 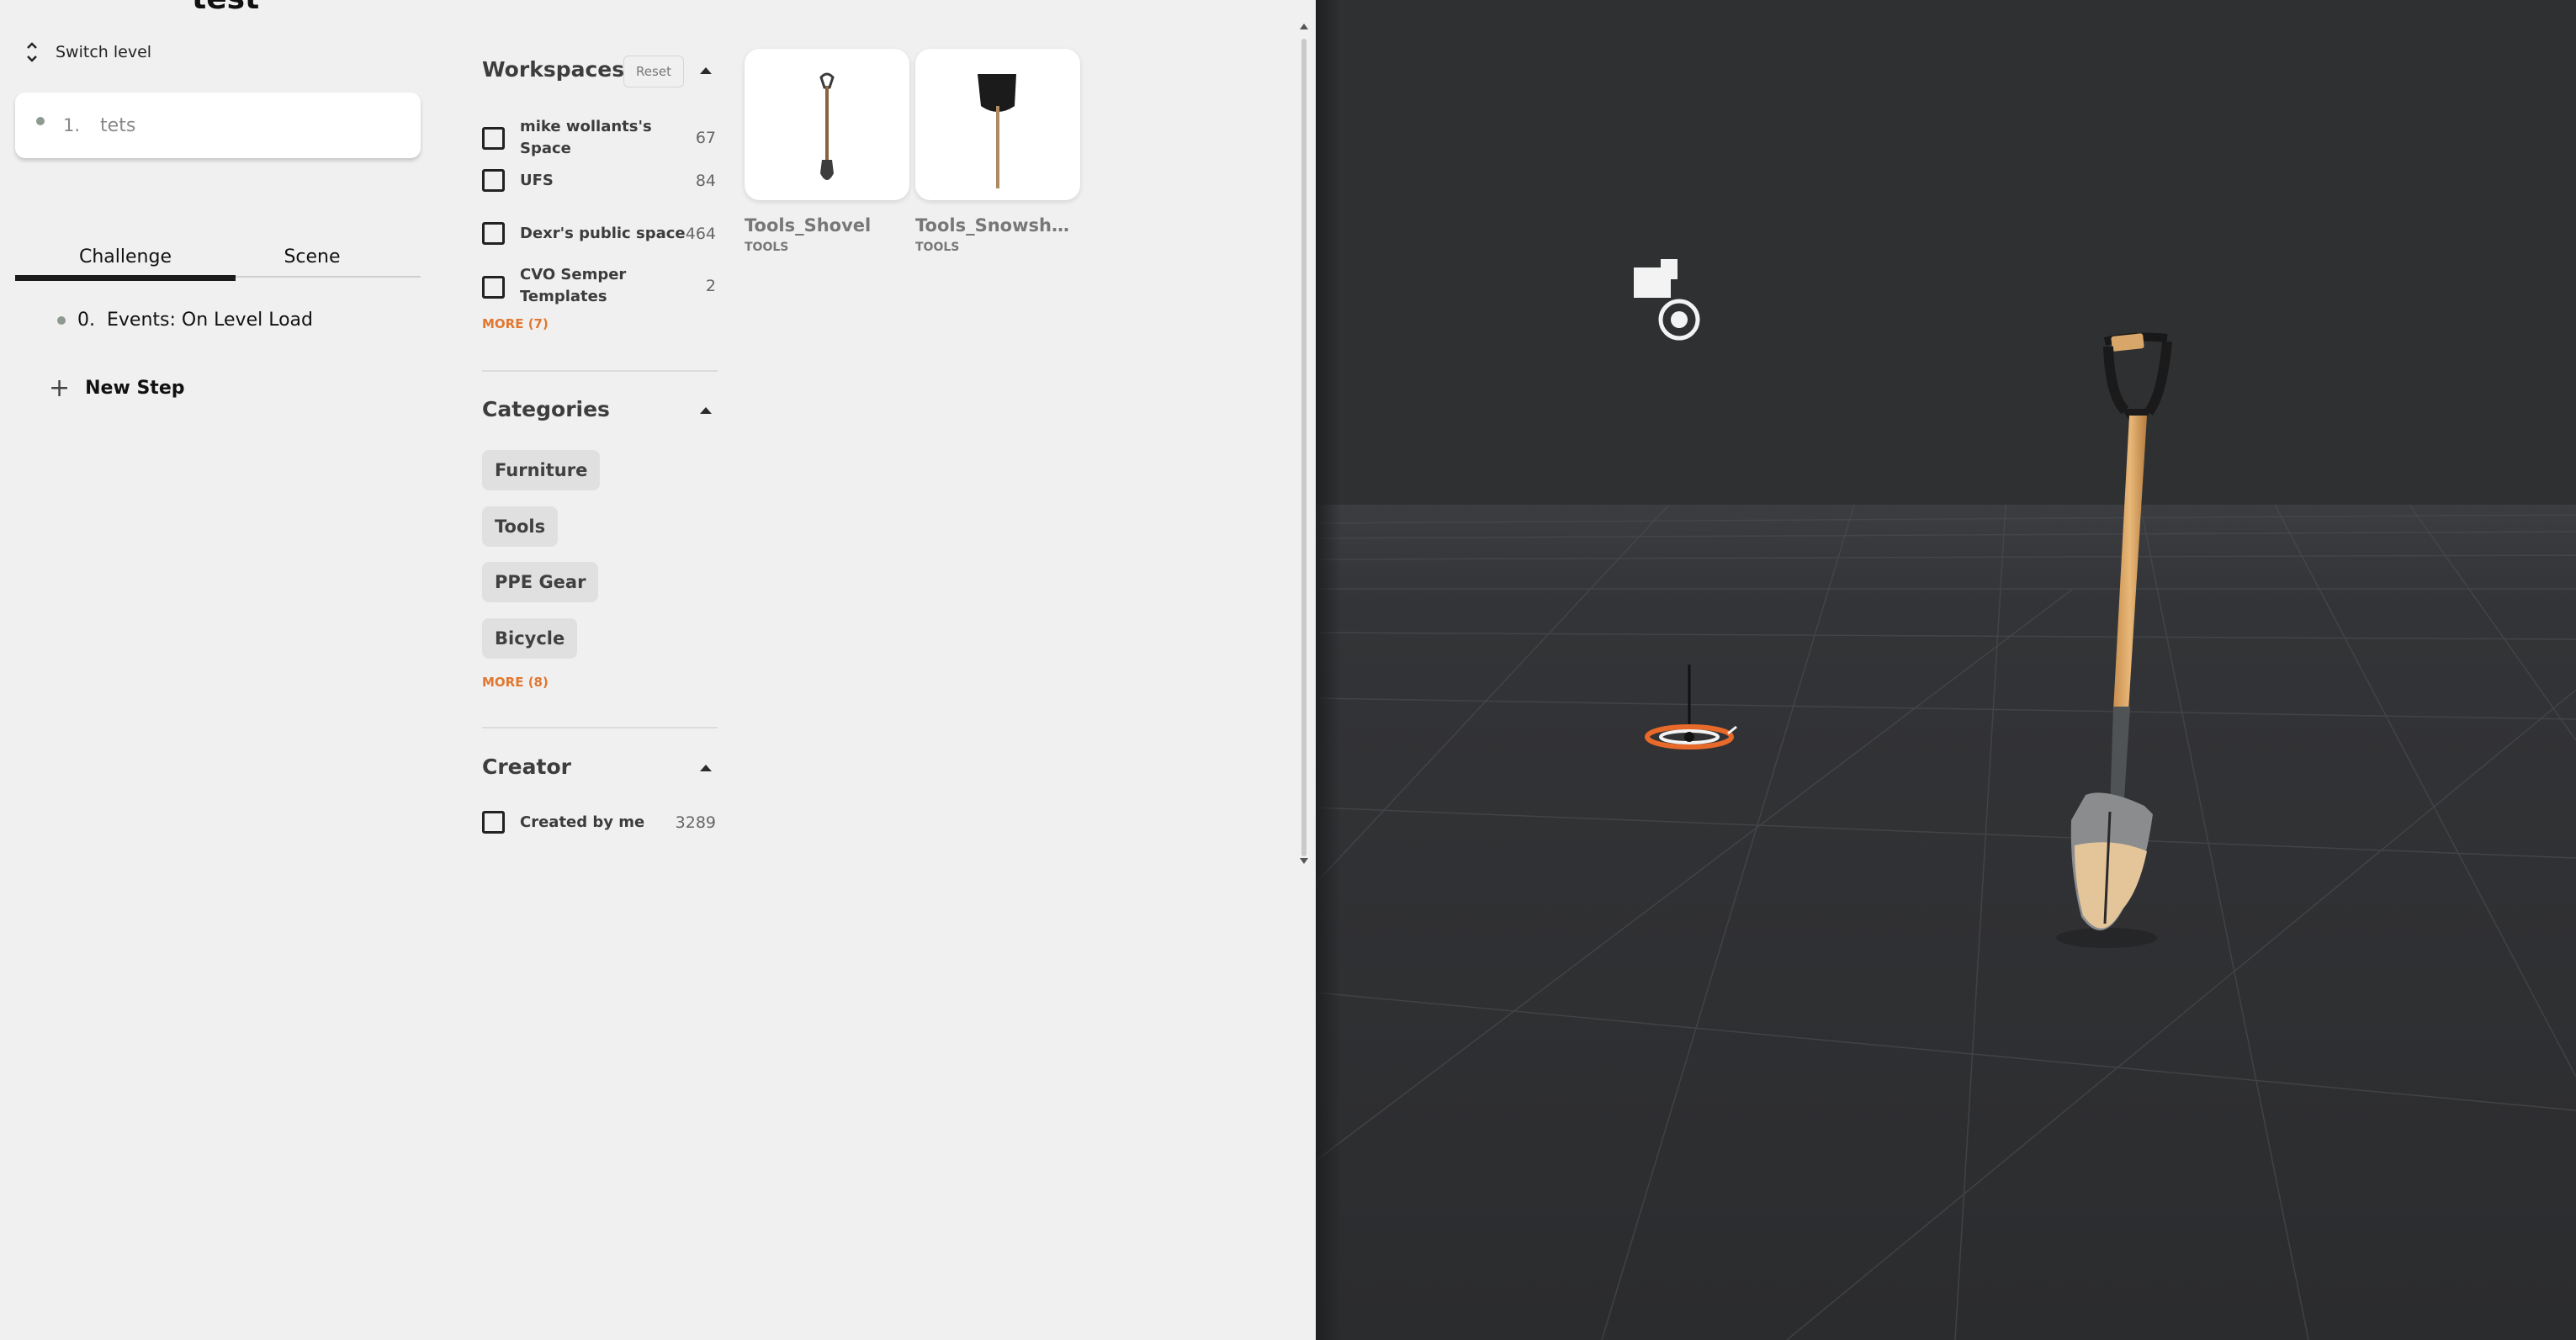 I want to click on step-label: Events: On Level Load, so click(x=210, y=320).